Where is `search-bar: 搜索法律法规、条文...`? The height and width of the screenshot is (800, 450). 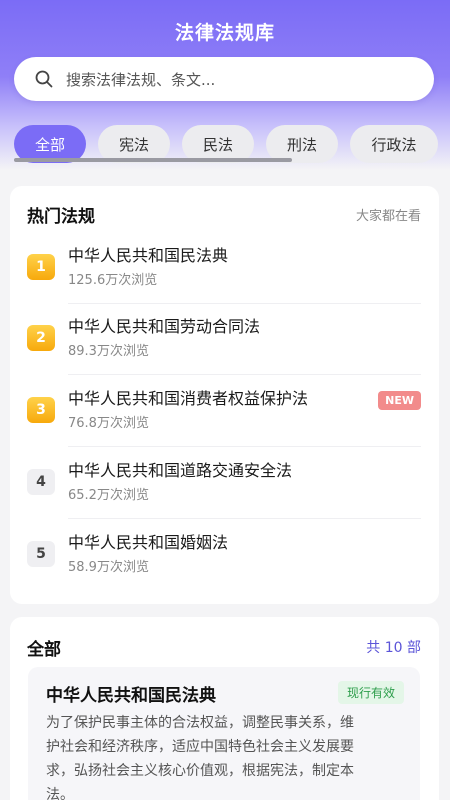
search-bar: 搜索法律法规、条文... is located at coordinates (224, 79).